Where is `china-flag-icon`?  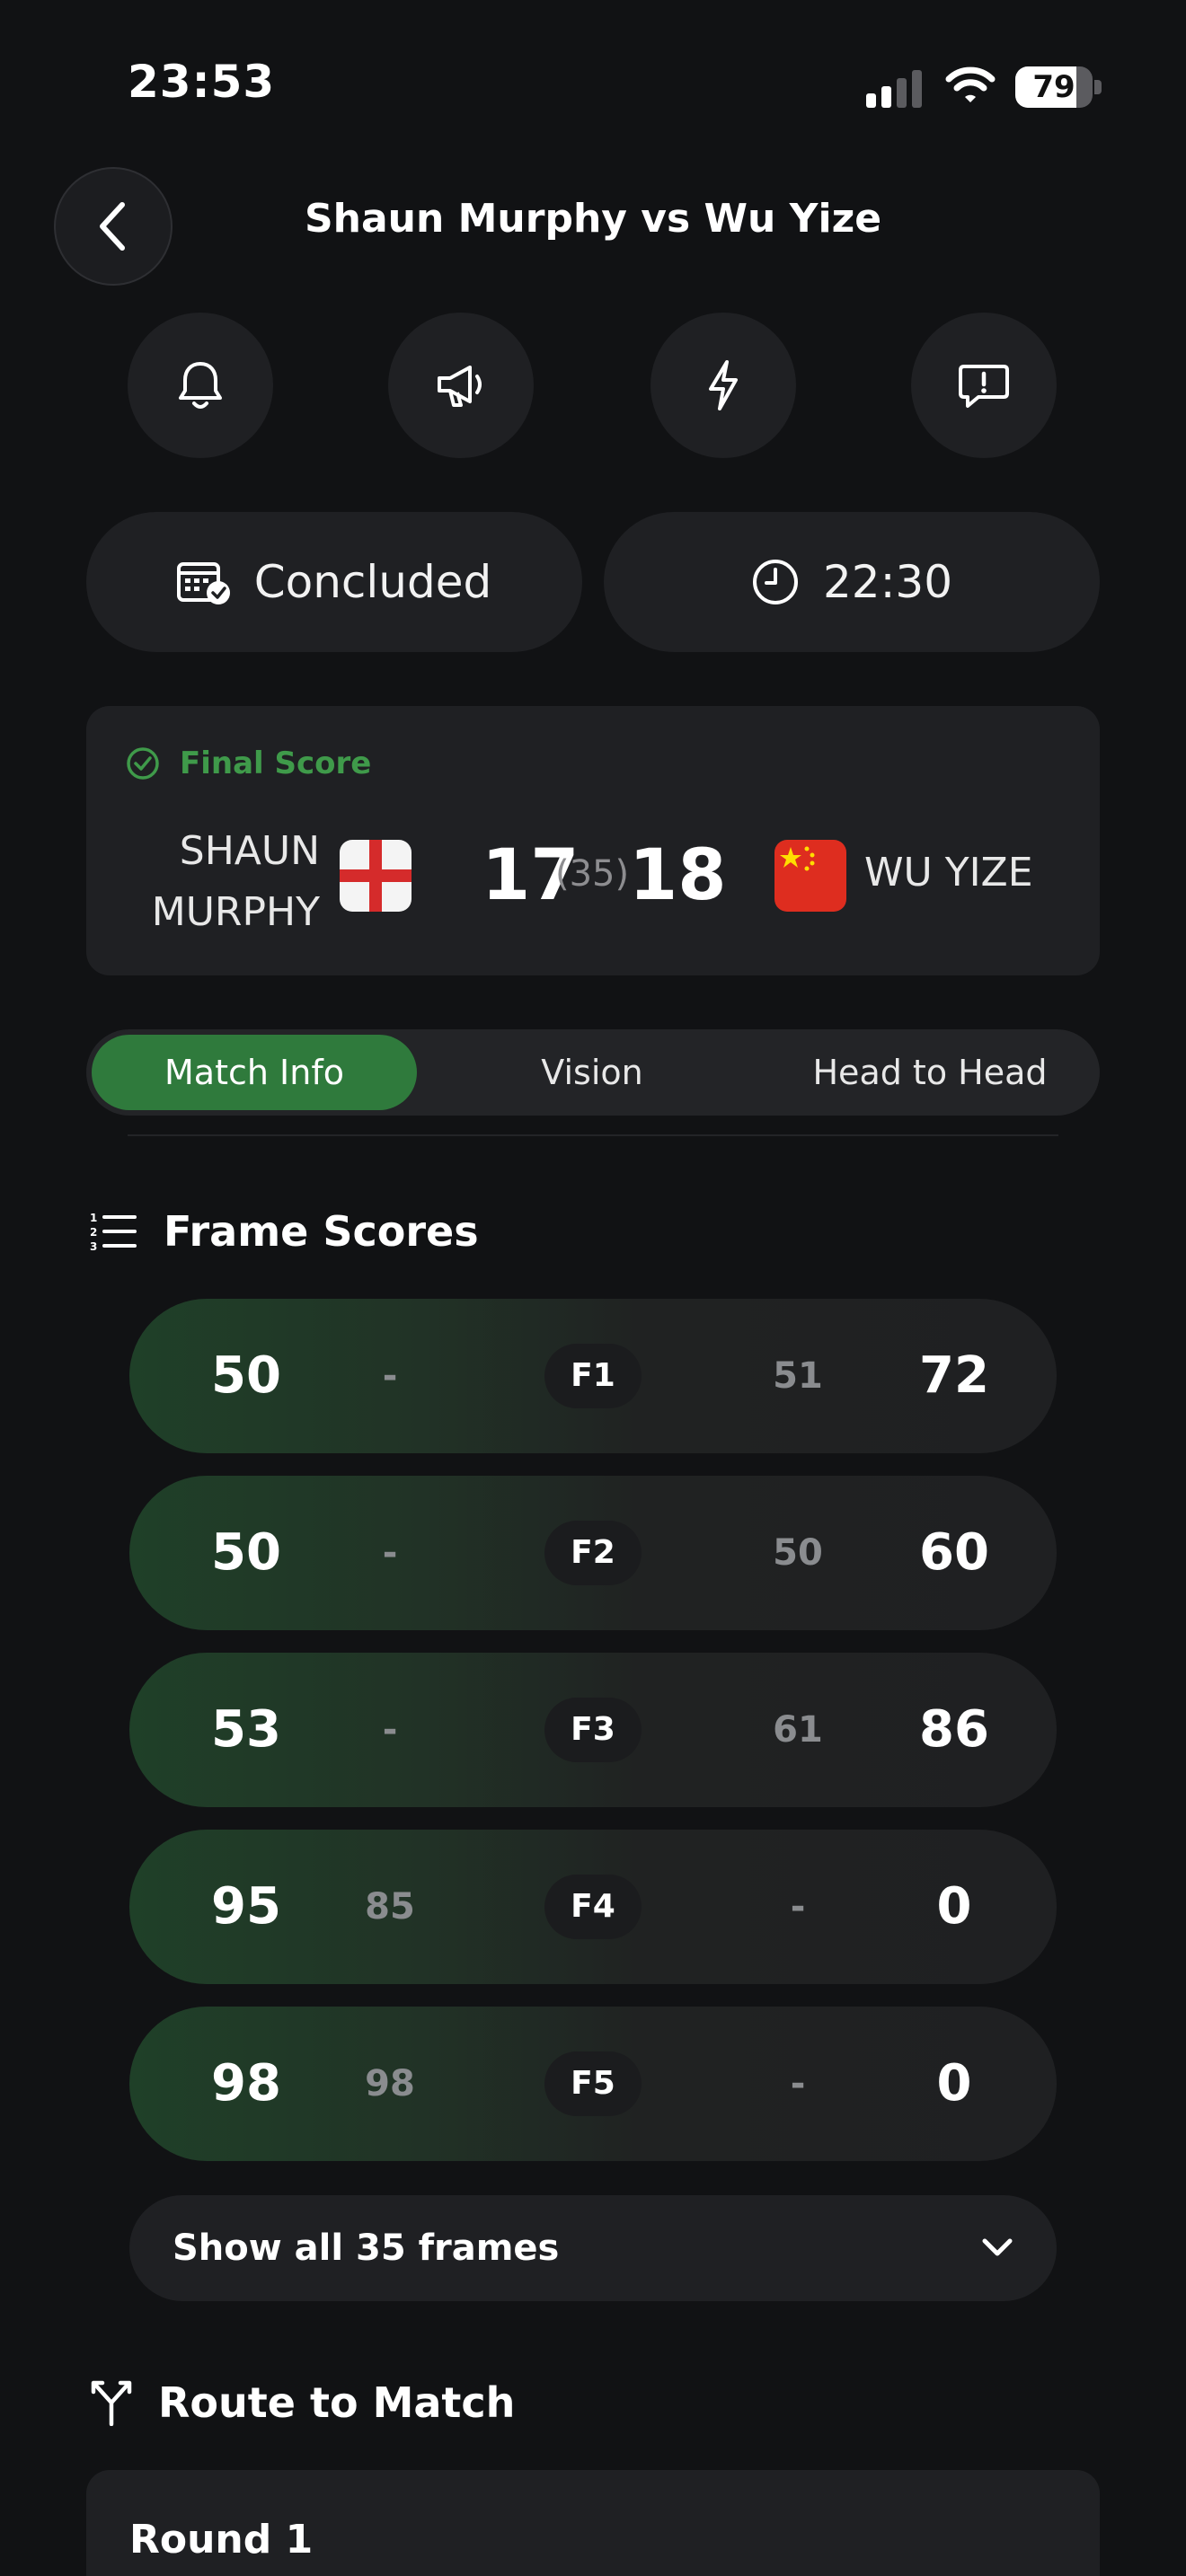
china-flag-icon is located at coordinates (810, 876).